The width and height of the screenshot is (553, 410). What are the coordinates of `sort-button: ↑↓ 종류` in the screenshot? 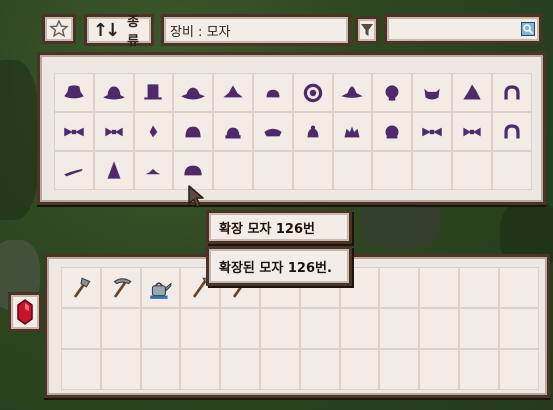 It's located at (119, 31).